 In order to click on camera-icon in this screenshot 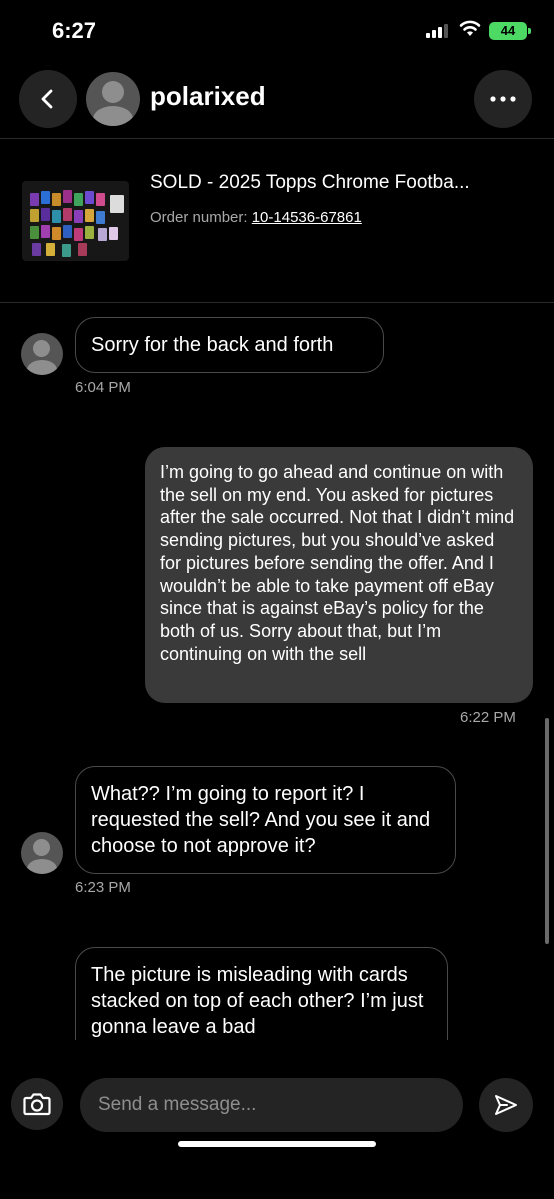, I will do `click(37, 1104)`.